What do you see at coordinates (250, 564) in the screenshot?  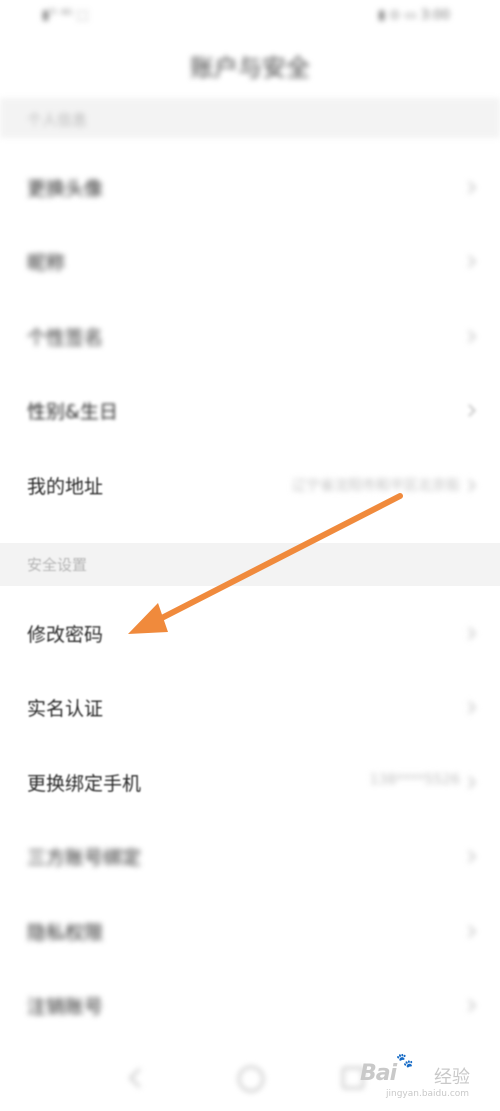 I see `section-header-security: 安全设置` at bounding box center [250, 564].